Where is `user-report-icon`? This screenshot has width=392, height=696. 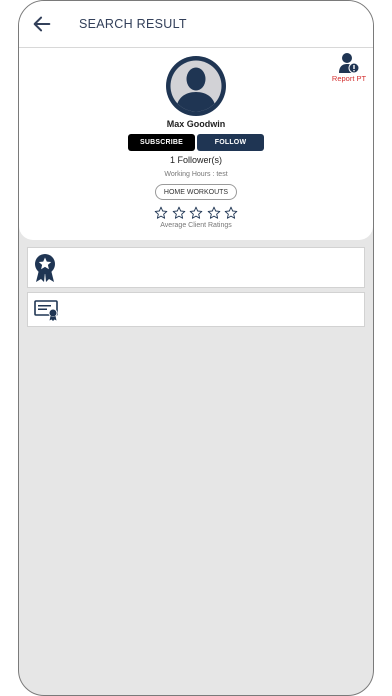 user-report-icon is located at coordinates (349, 63).